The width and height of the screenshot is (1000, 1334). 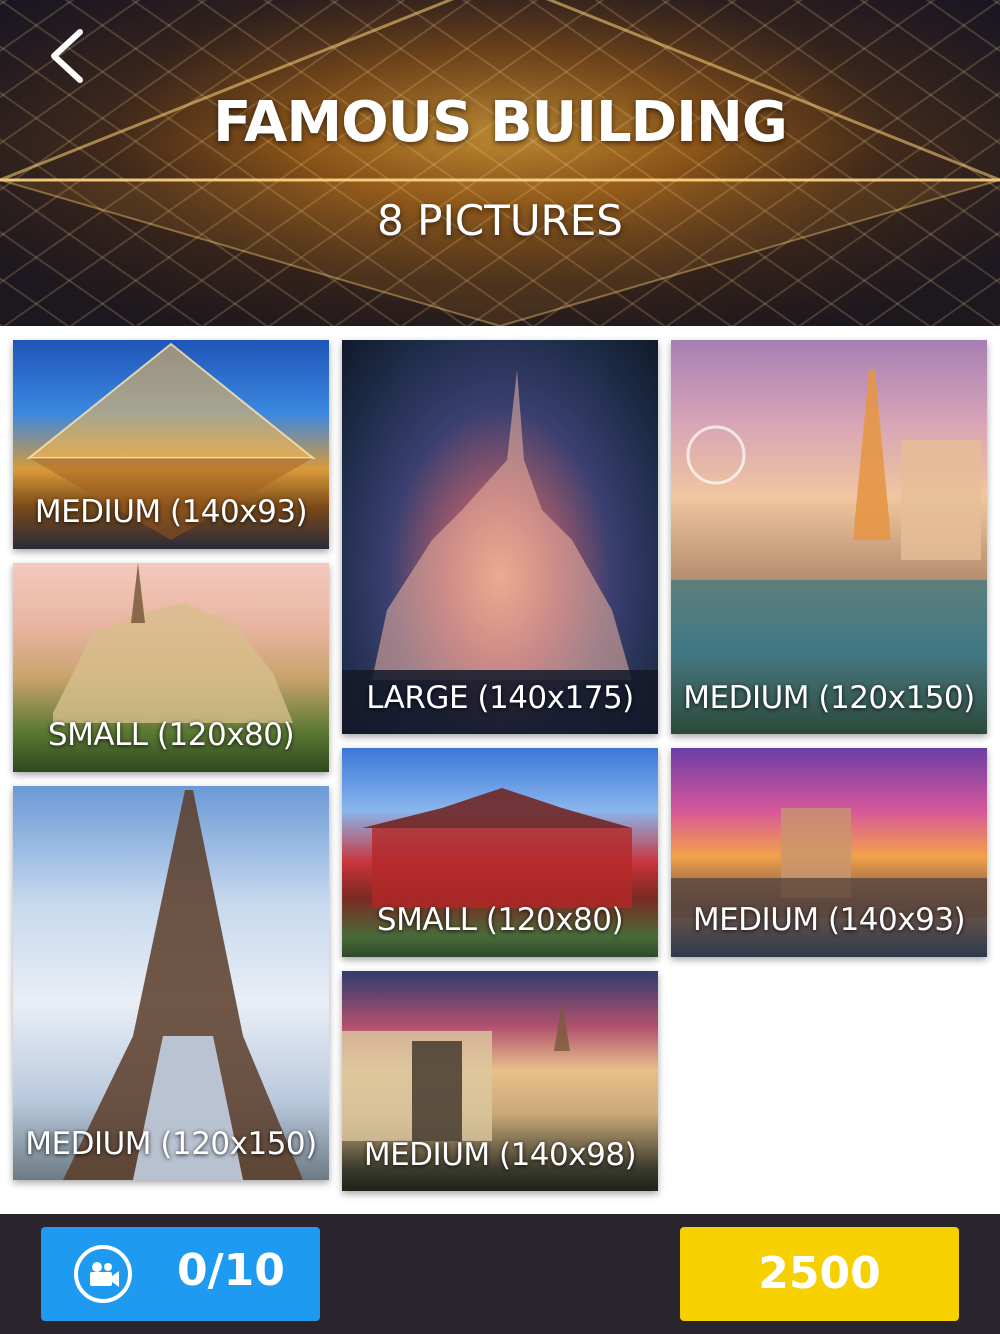 What do you see at coordinates (500, 1274) in the screenshot?
I see `bottom-bar: 0/10 2500` at bounding box center [500, 1274].